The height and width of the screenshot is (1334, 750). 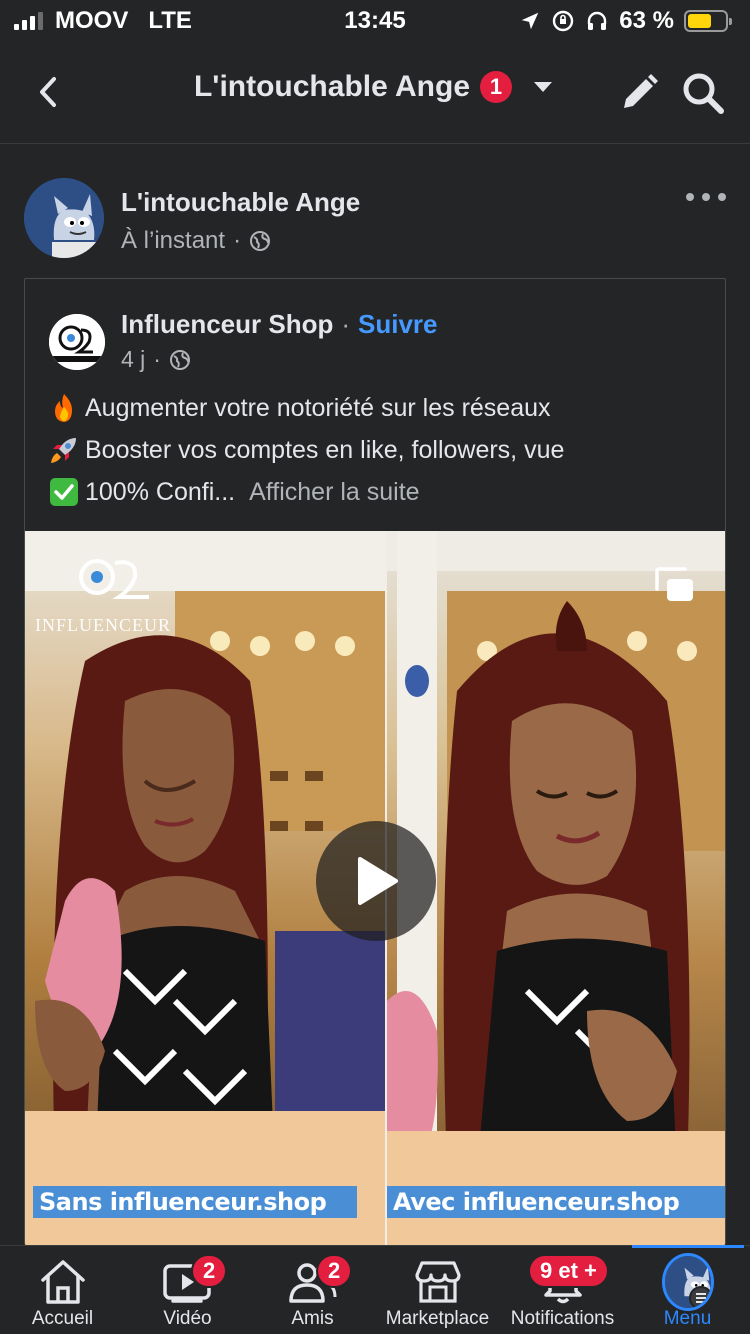 I want to click on page-title: L'intouchable Ange, so click(x=332, y=86).